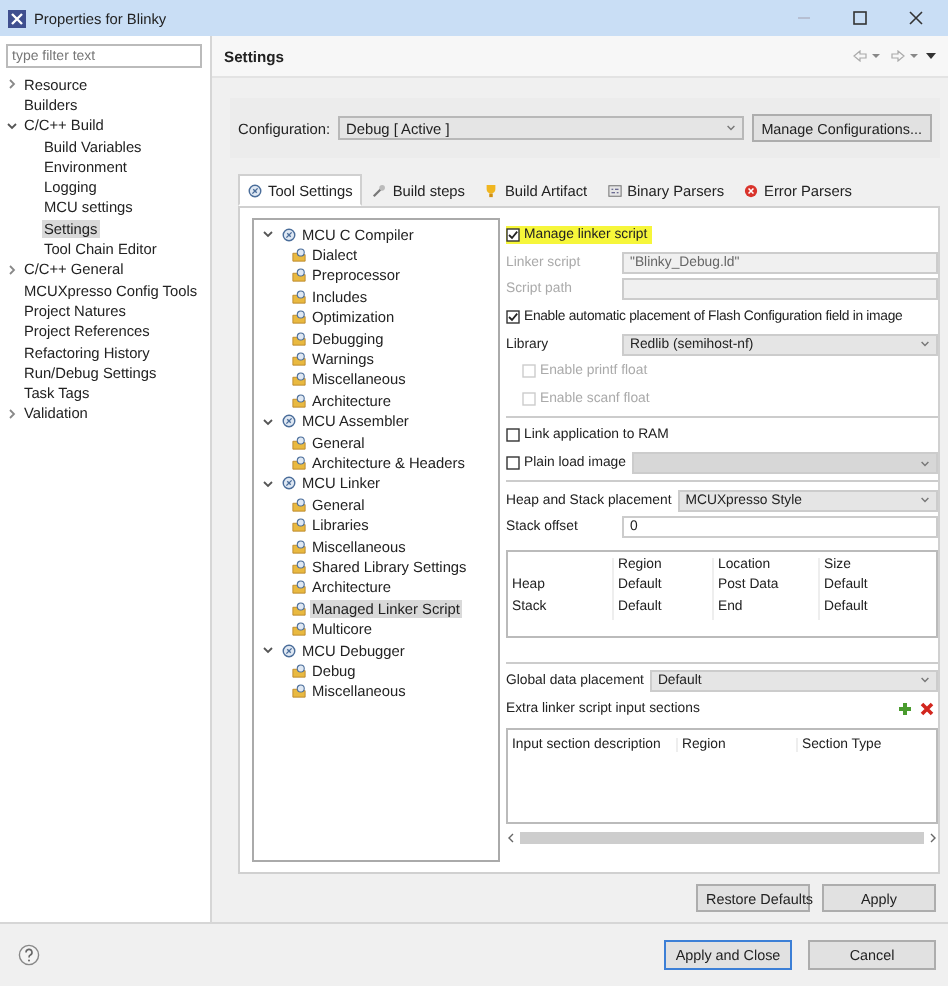 The height and width of the screenshot is (986, 948). What do you see at coordinates (29, 955) in the screenshot?
I see `help-icon` at bounding box center [29, 955].